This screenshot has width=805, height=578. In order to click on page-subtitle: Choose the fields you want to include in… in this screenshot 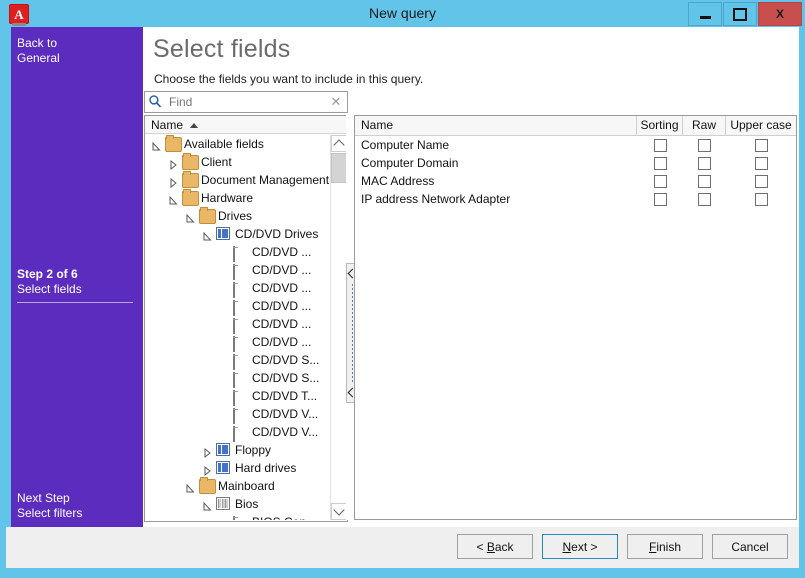, I will do `click(289, 79)`.